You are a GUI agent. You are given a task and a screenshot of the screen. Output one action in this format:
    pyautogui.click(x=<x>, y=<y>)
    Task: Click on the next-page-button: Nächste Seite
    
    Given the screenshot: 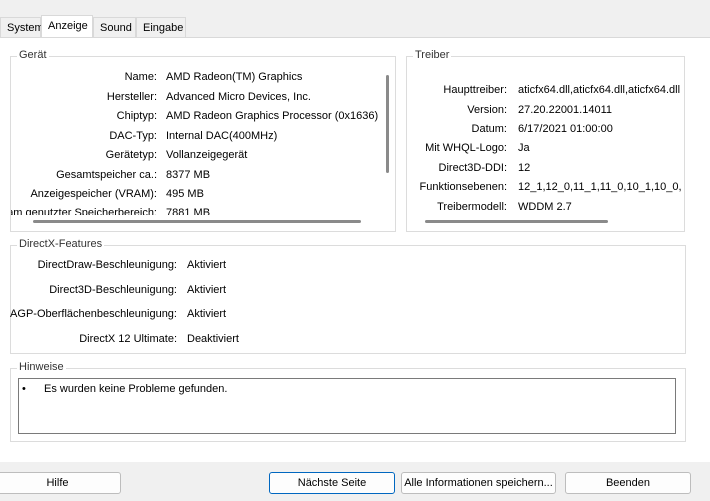 What is the action you would take?
    pyautogui.click(x=332, y=483)
    